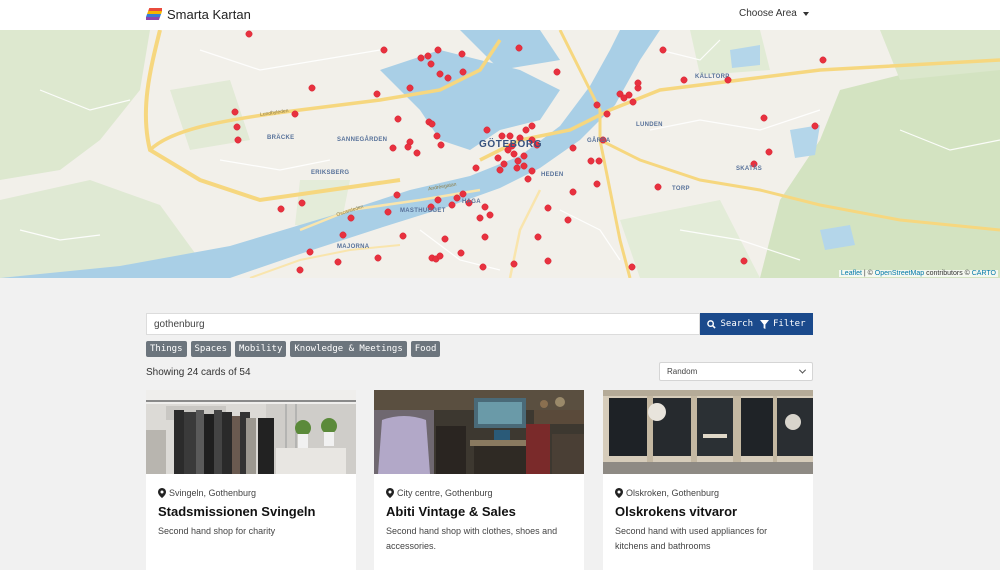  Describe the element at coordinates (213, 493) in the screenshot. I see `card-location-text: Svingeln, Gothenburg` at that location.